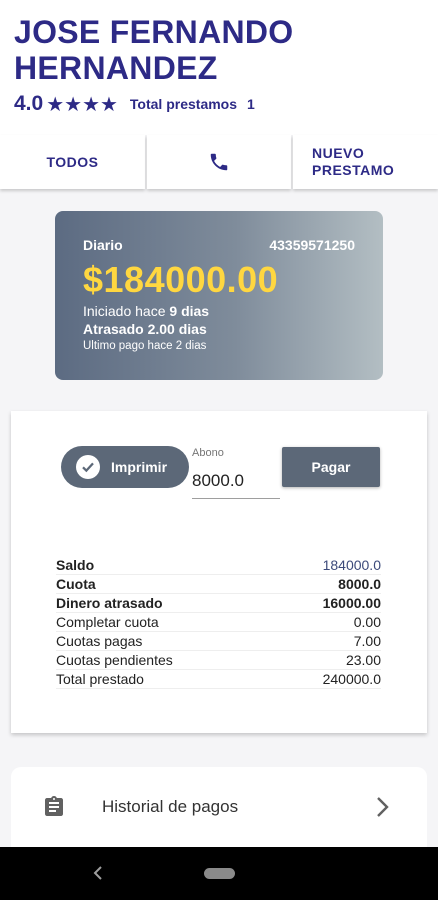 This screenshot has width=438, height=900. I want to click on new-loan-button: NUEVO PRESTAMO, so click(365, 162).